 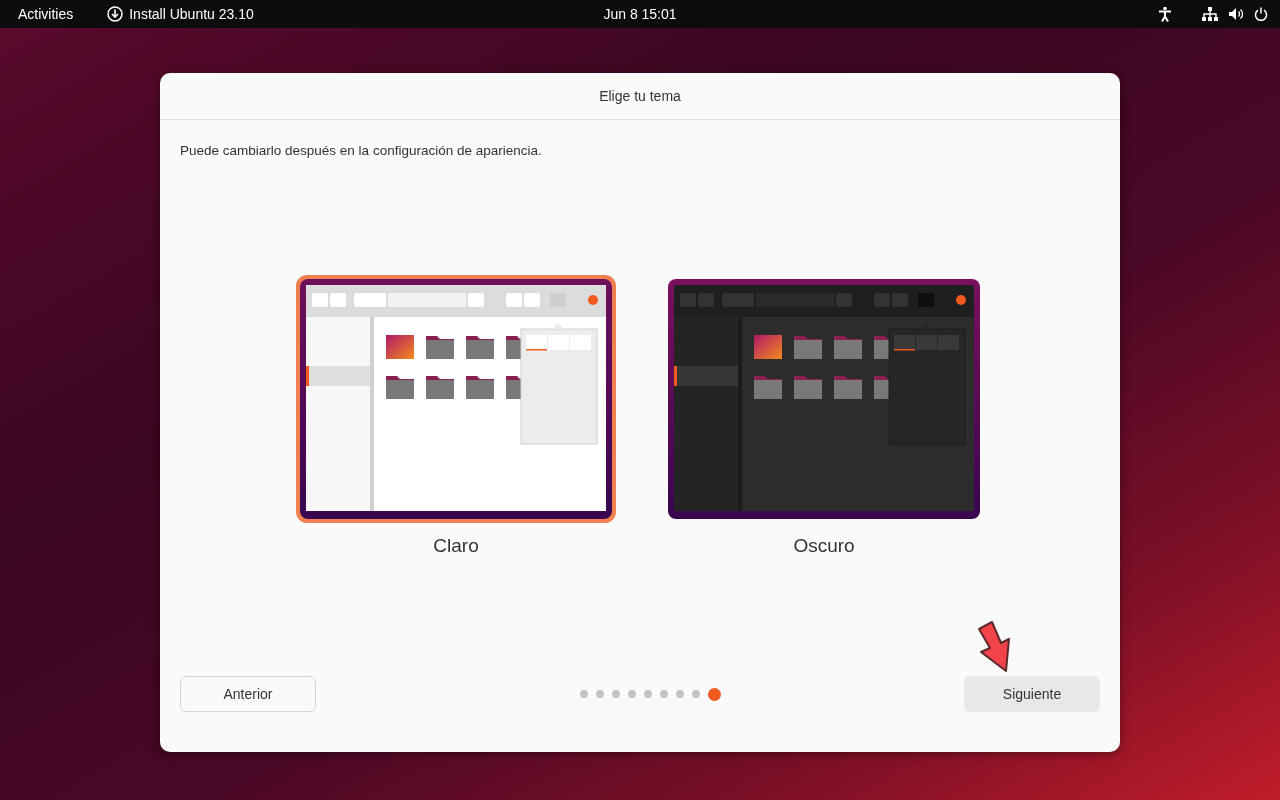 I want to click on system-menu, so click(x=1235, y=14).